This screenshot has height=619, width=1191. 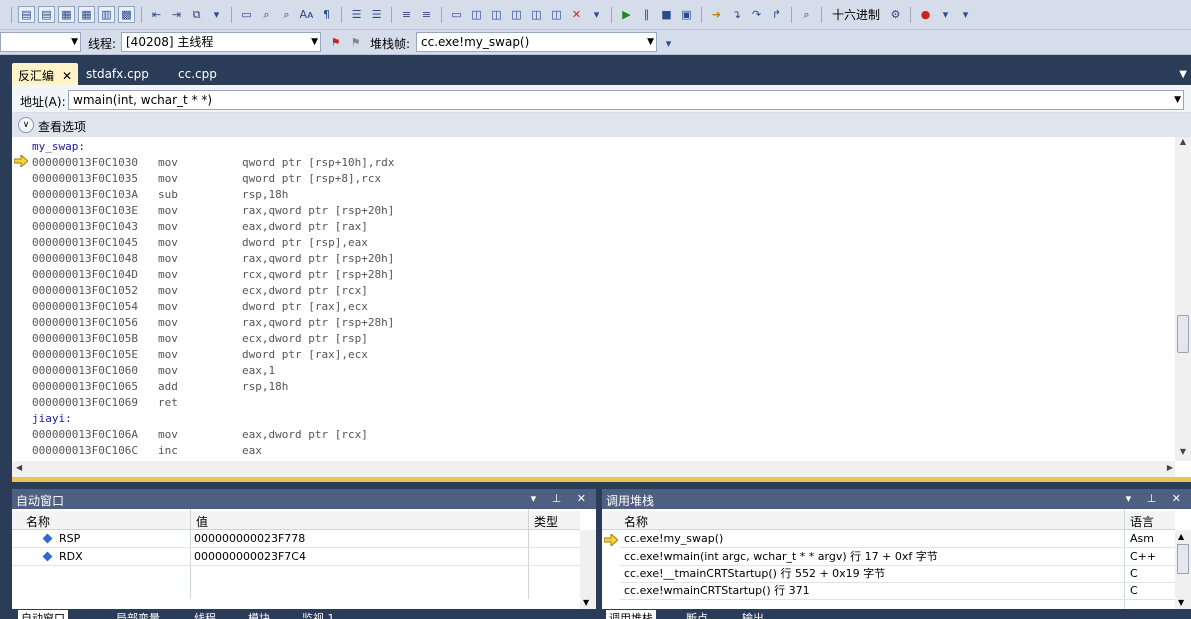 I want to click on breakpoints-icon: ●, so click(x=925, y=14).